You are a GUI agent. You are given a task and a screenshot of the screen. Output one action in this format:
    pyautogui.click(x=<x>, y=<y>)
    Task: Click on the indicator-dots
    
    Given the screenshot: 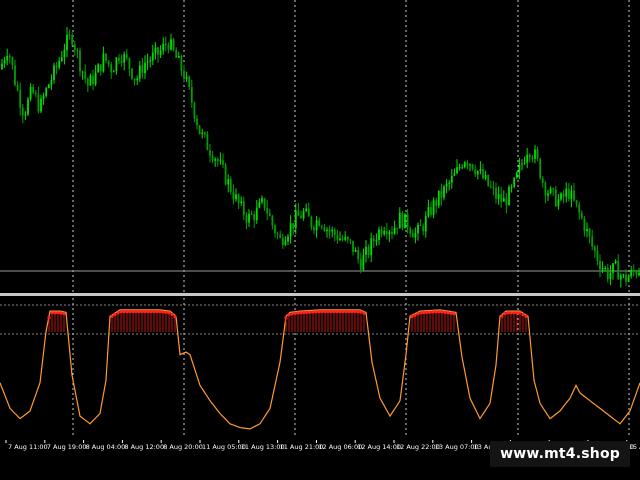 What is the action you would take?
    pyautogui.click(x=287, y=315)
    